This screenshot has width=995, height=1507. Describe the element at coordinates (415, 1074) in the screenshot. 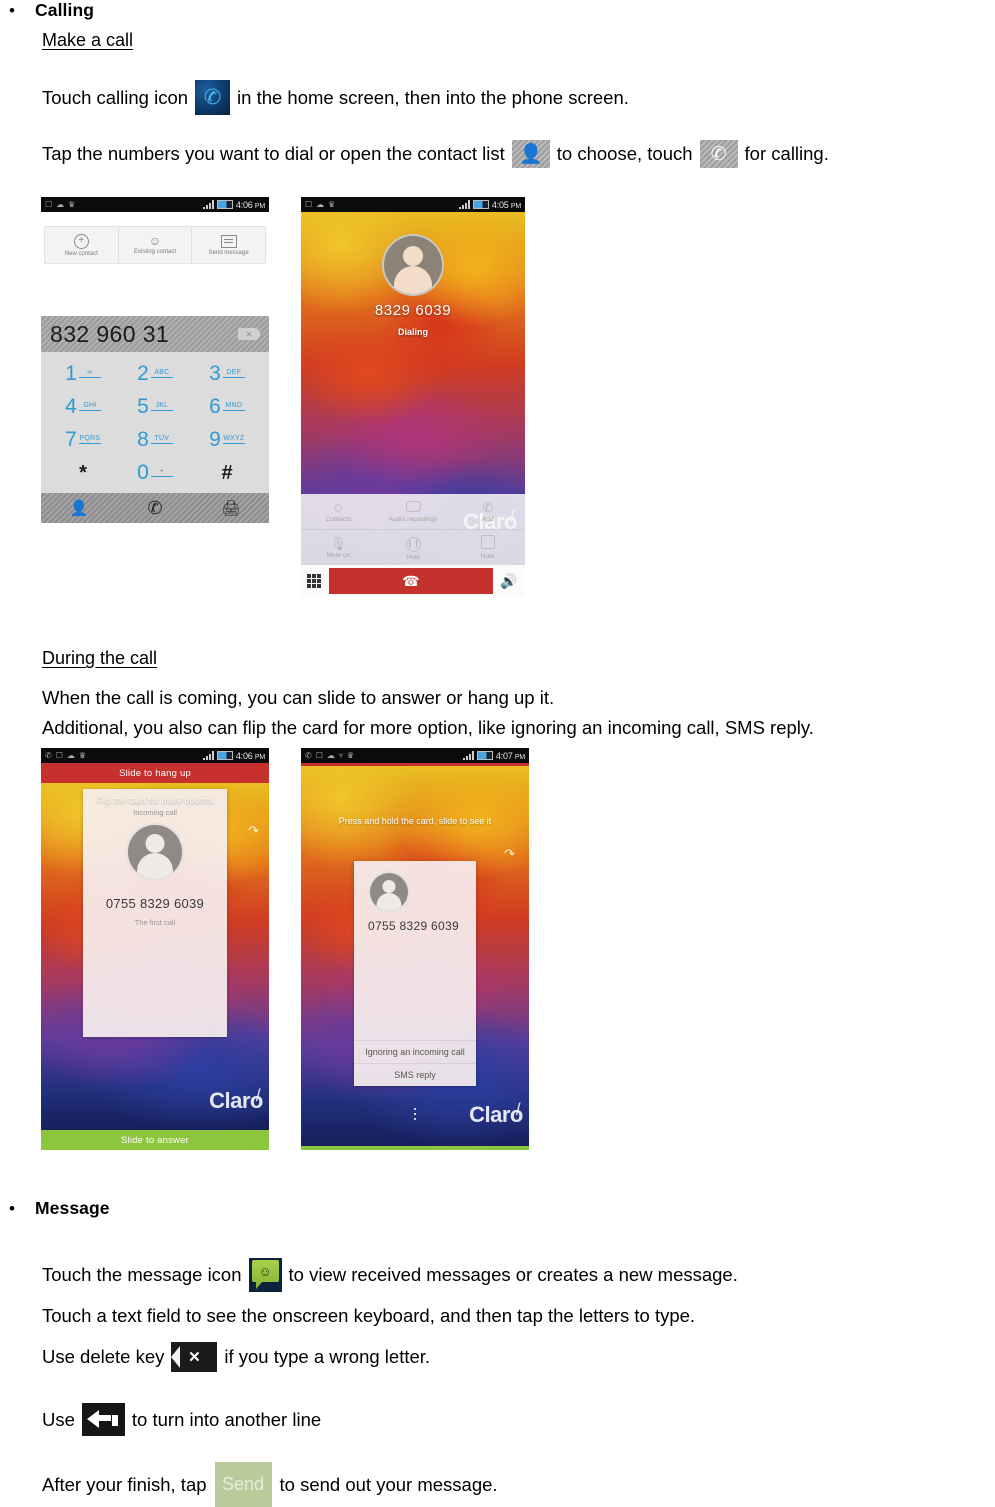

I see `sms-reply-option: SMS reply` at that location.